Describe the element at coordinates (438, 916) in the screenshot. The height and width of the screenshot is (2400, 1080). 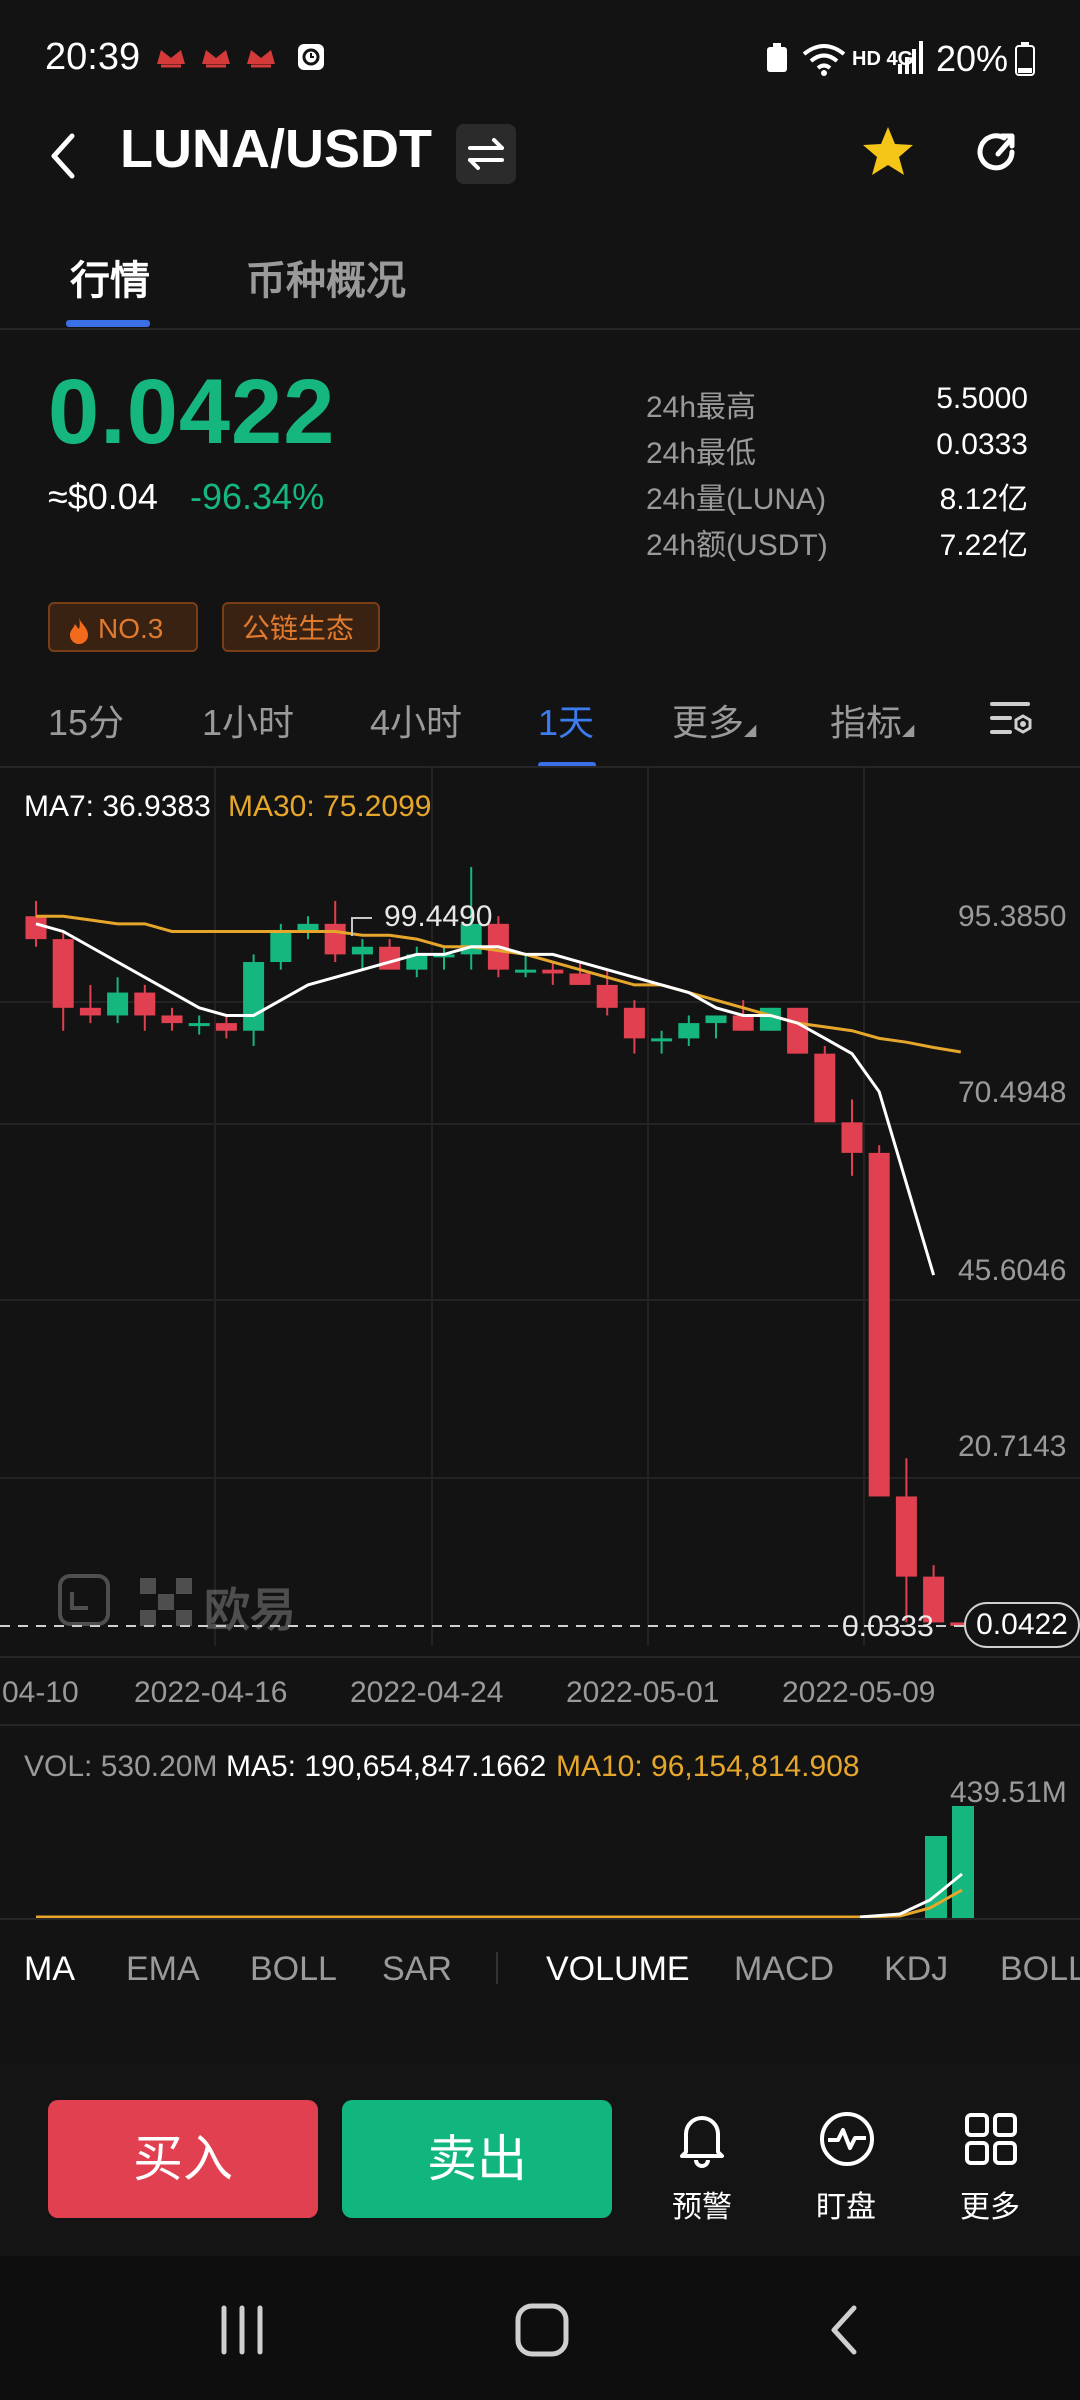
I see `high-marker-value: 99.4490` at that location.